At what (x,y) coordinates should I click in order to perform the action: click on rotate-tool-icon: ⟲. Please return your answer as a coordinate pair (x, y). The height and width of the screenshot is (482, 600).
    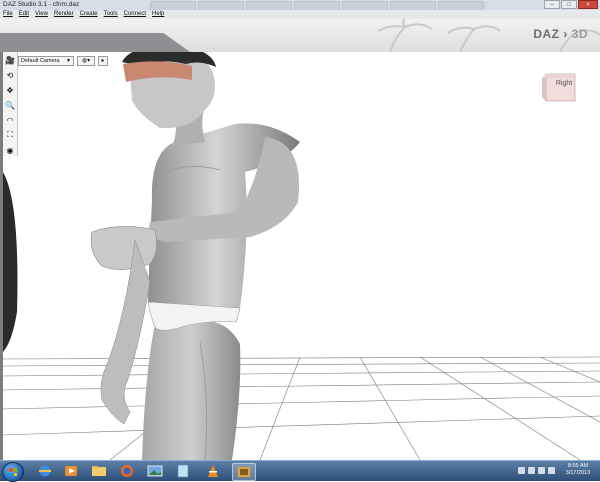
    Looking at the image, I should click on (10, 75).